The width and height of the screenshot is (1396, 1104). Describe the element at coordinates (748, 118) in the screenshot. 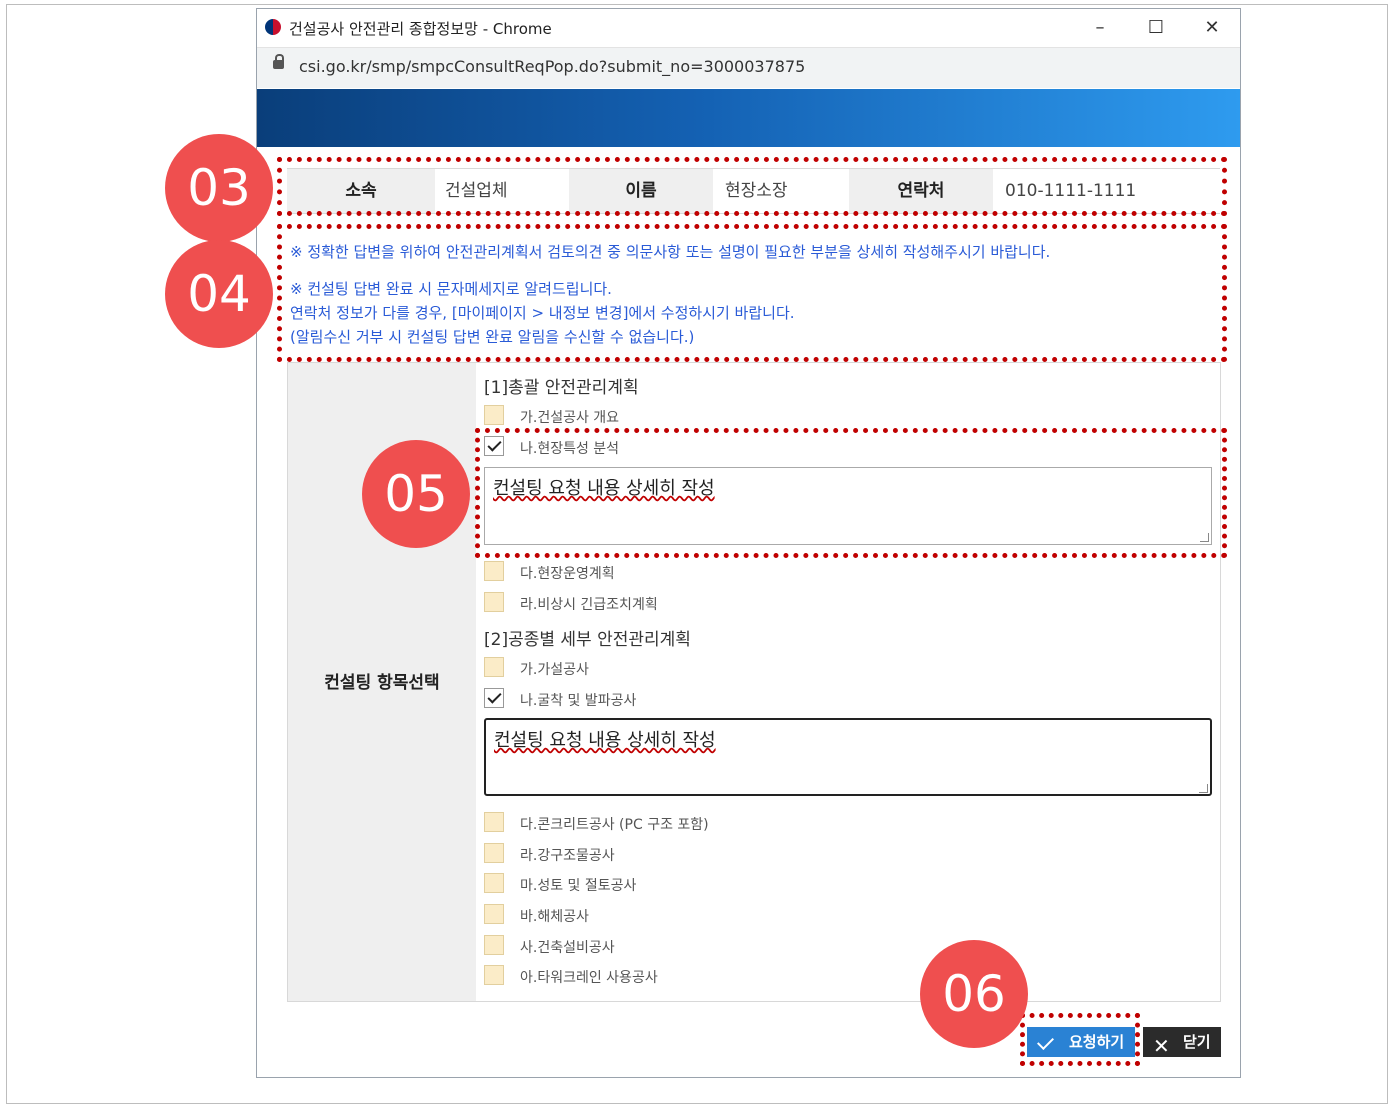

I see `header-banner` at that location.